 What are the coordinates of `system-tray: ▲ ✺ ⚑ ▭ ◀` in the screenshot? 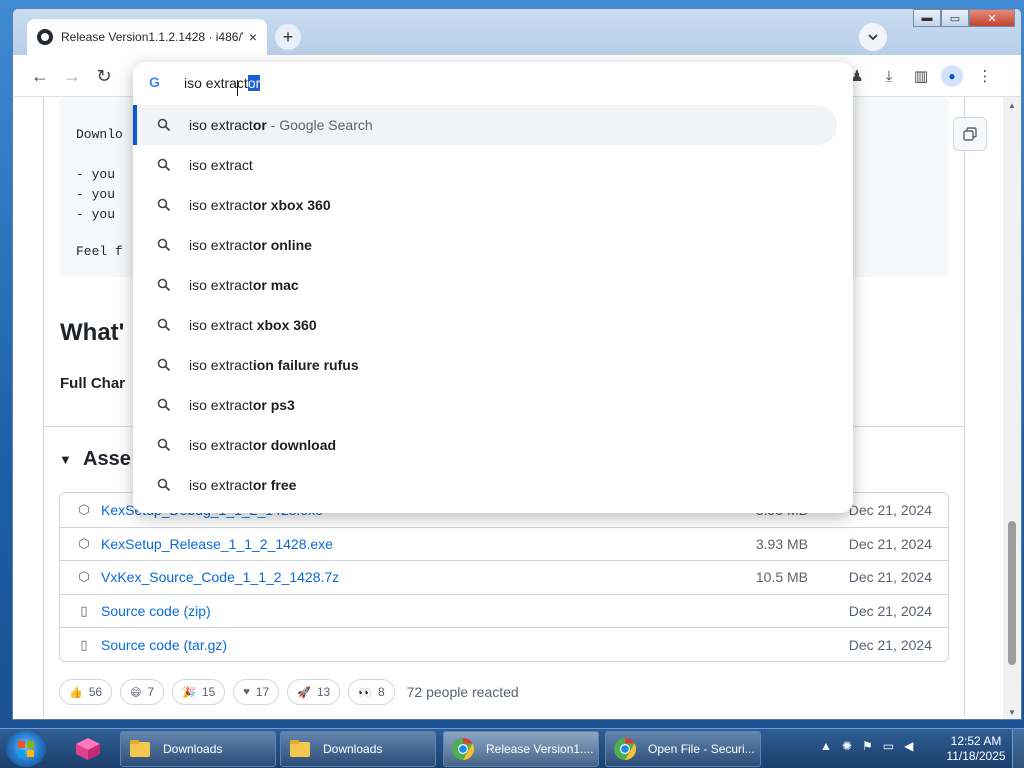 It's located at (871, 746).